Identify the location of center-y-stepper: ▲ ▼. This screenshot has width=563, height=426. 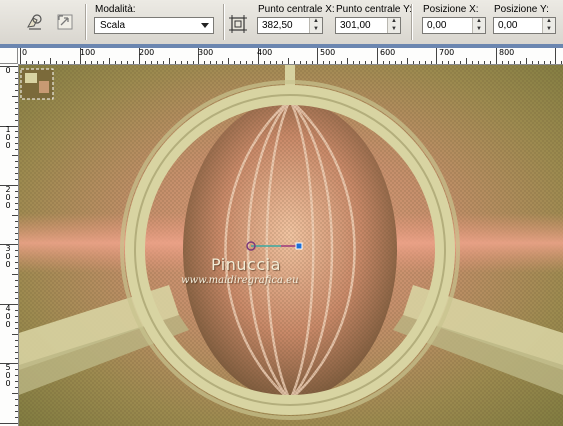
(393, 25).